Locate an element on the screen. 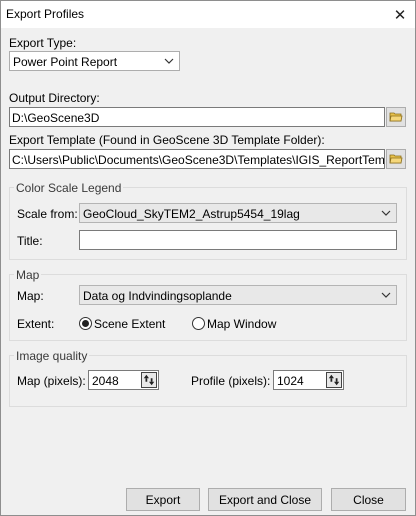 This screenshot has width=416, height=516. map-pixels-spinner: 2048 is located at coordinates (123, 380).